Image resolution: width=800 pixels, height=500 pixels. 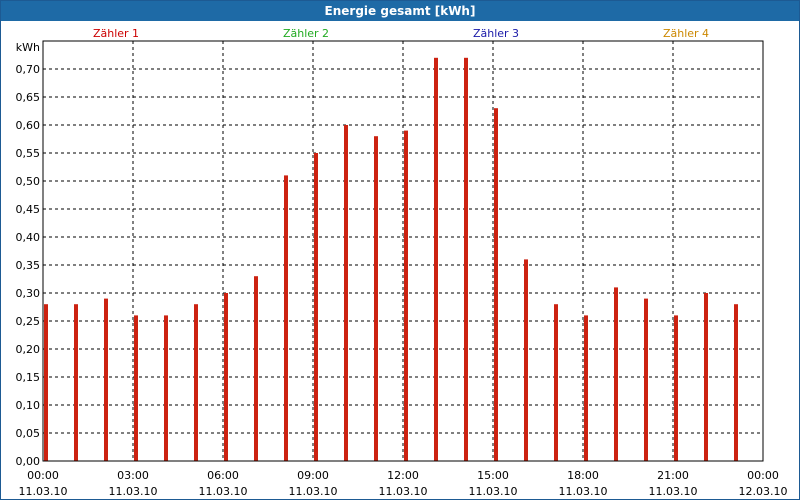 What do you see at coordinates (28, 181) in the screenshot?
I see `y-tick-label: 0,50` at bounding box center [28, 181].